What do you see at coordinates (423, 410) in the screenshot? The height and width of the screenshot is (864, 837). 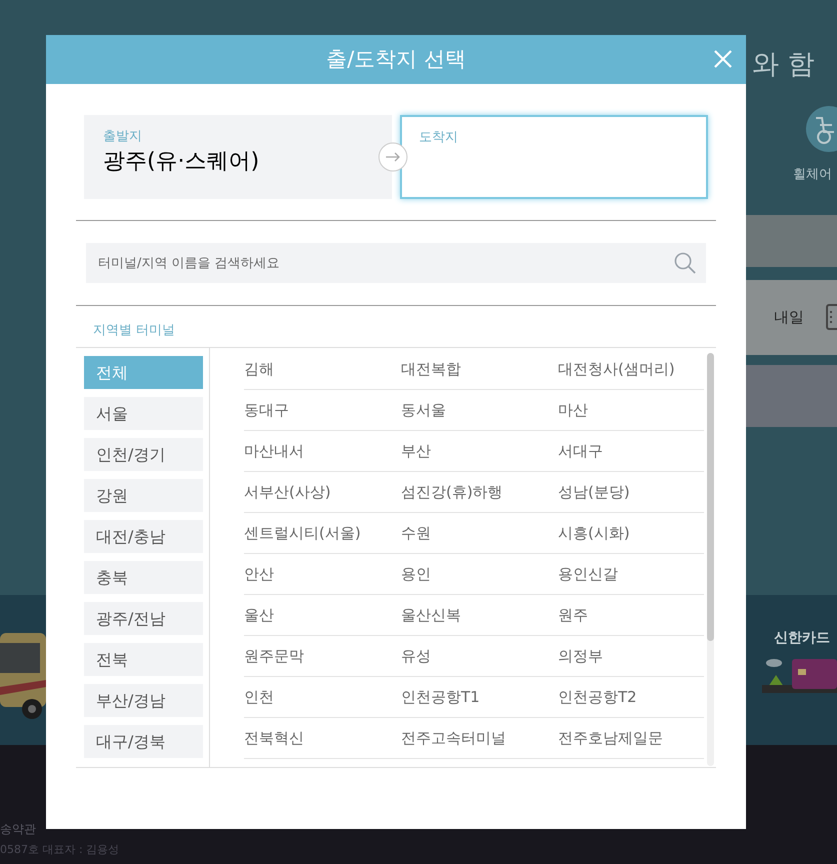 I see `terminal-item: 동서울` at bounding box center [423, 410].